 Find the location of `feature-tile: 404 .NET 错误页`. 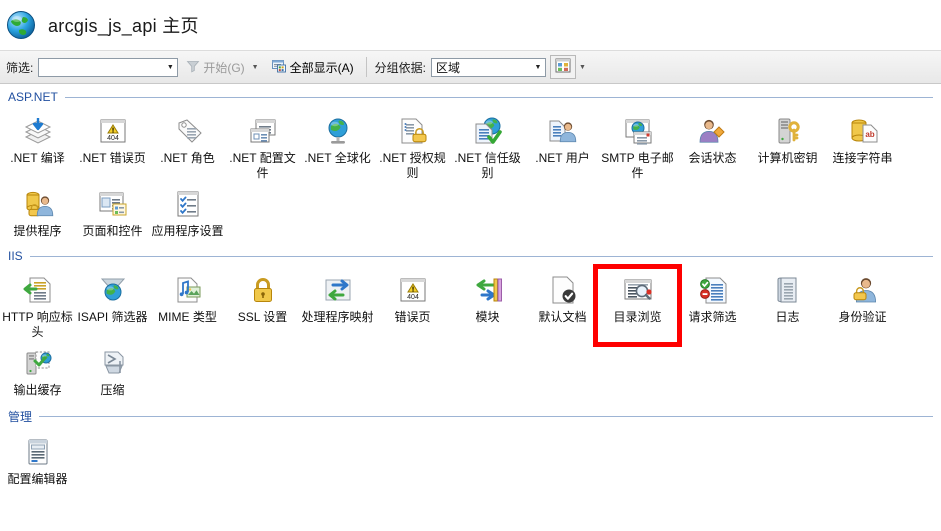

feature-tile: 404 .NET 错误页 is located at coordinates (112, 146).